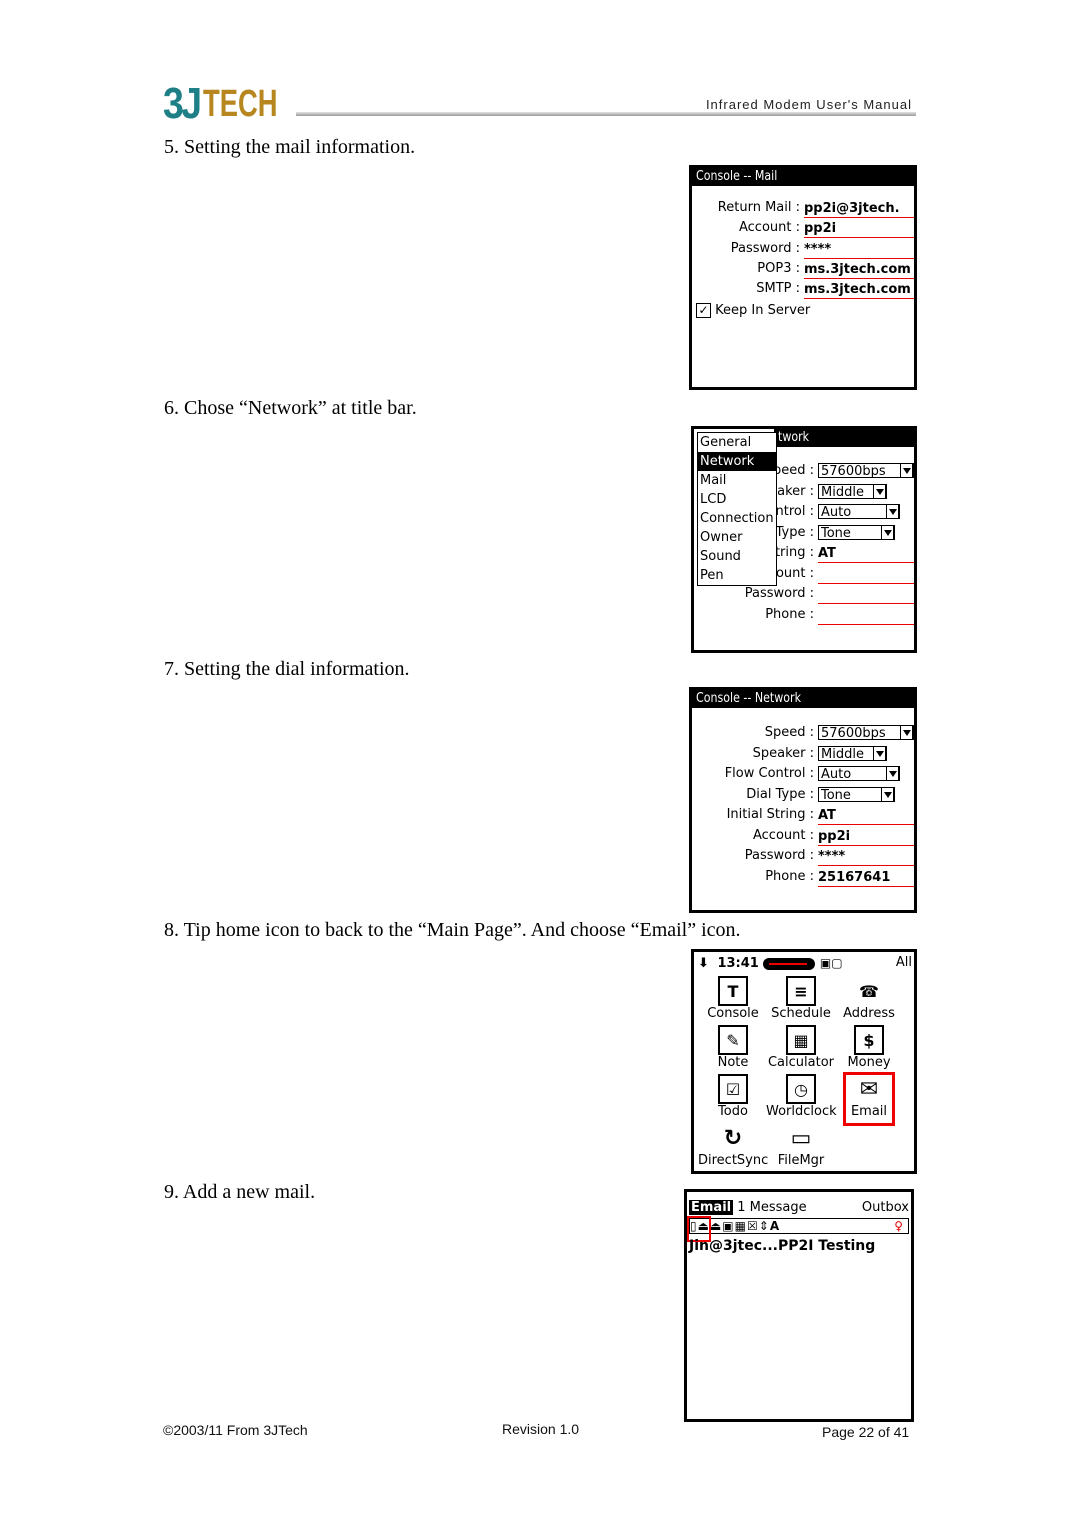 The height and width of the screenshot is (1528, 1080). Describe the element at coordinates (606, 114) in the screenshot. I see `header-rule` at that location.